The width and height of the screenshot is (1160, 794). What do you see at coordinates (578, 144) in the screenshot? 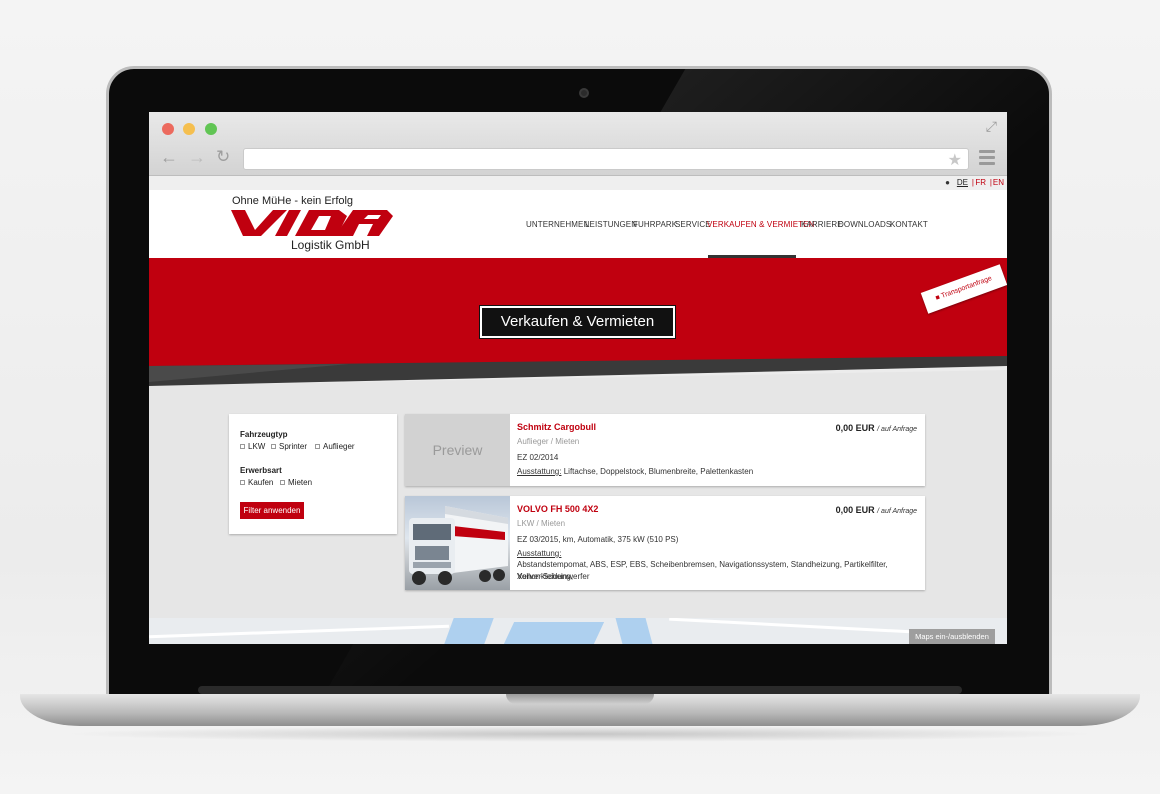
I see `browser-toolbar: ⤢ ← → ↻ ★` at bounding box center [578, 144].